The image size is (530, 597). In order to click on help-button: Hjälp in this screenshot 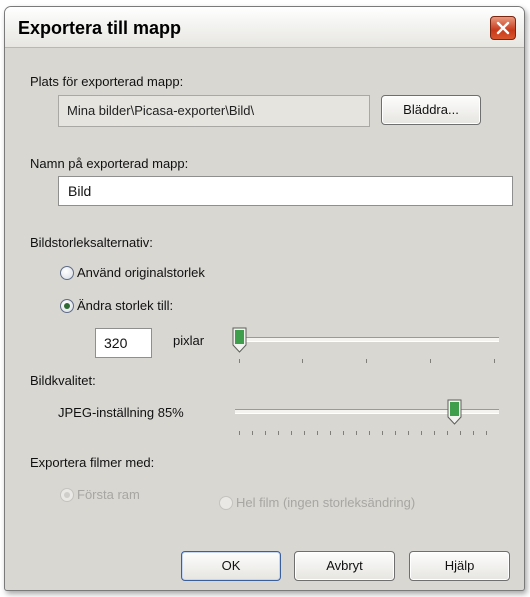, I will do `click(459, 566)`.